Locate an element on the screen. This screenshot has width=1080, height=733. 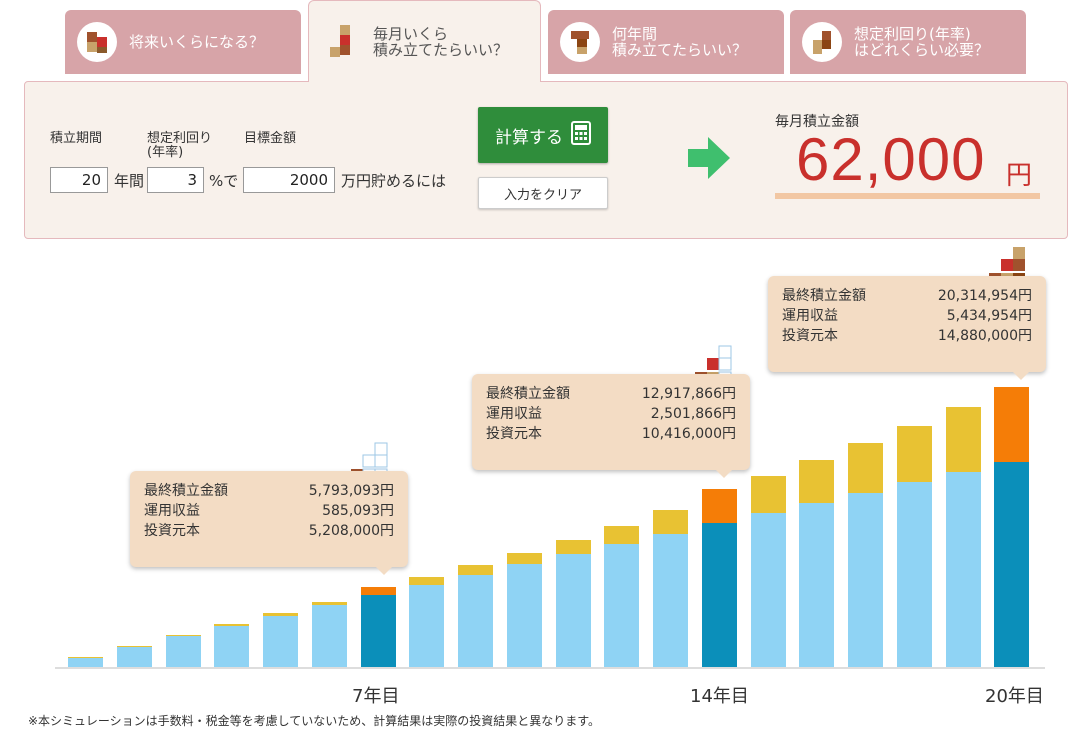
tab-monthly-amount: 毎月いくら 積み立てたらいい？ is located at coordinates (424, 41).